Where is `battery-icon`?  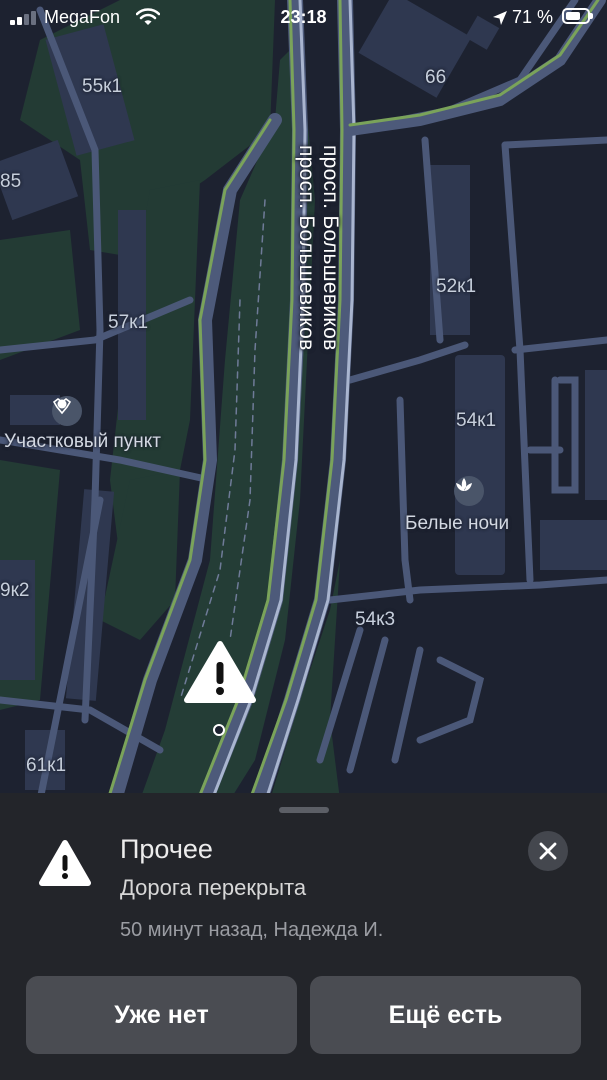 battery-icon is located at coordinates (577, 16).